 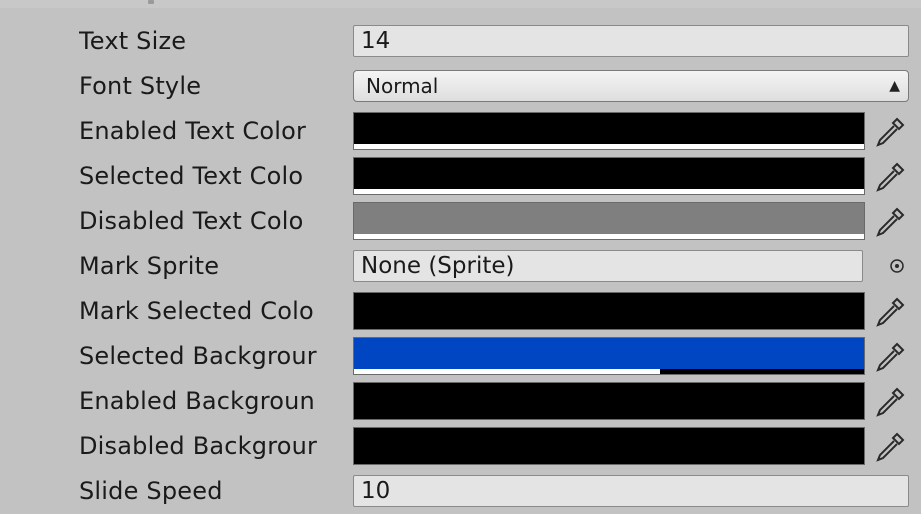 What do you see at coordinates (609, 176) in the screenshot?
I see `selected-text-color-swatch` at bounding box center [609, 176].